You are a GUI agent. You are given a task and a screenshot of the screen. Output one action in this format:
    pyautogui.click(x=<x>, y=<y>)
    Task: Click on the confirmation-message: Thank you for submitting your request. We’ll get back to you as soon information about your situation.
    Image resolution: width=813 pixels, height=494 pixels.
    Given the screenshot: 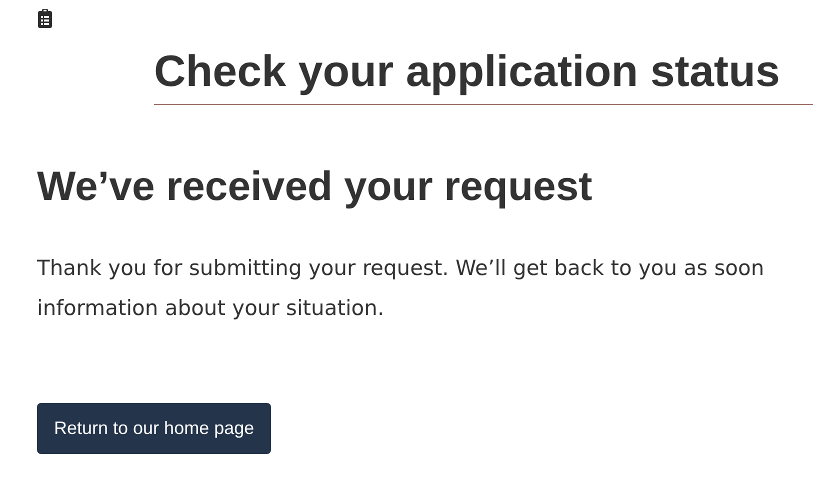 What is the action you would take?
    pyautogui.click(x=401, y=288)
    